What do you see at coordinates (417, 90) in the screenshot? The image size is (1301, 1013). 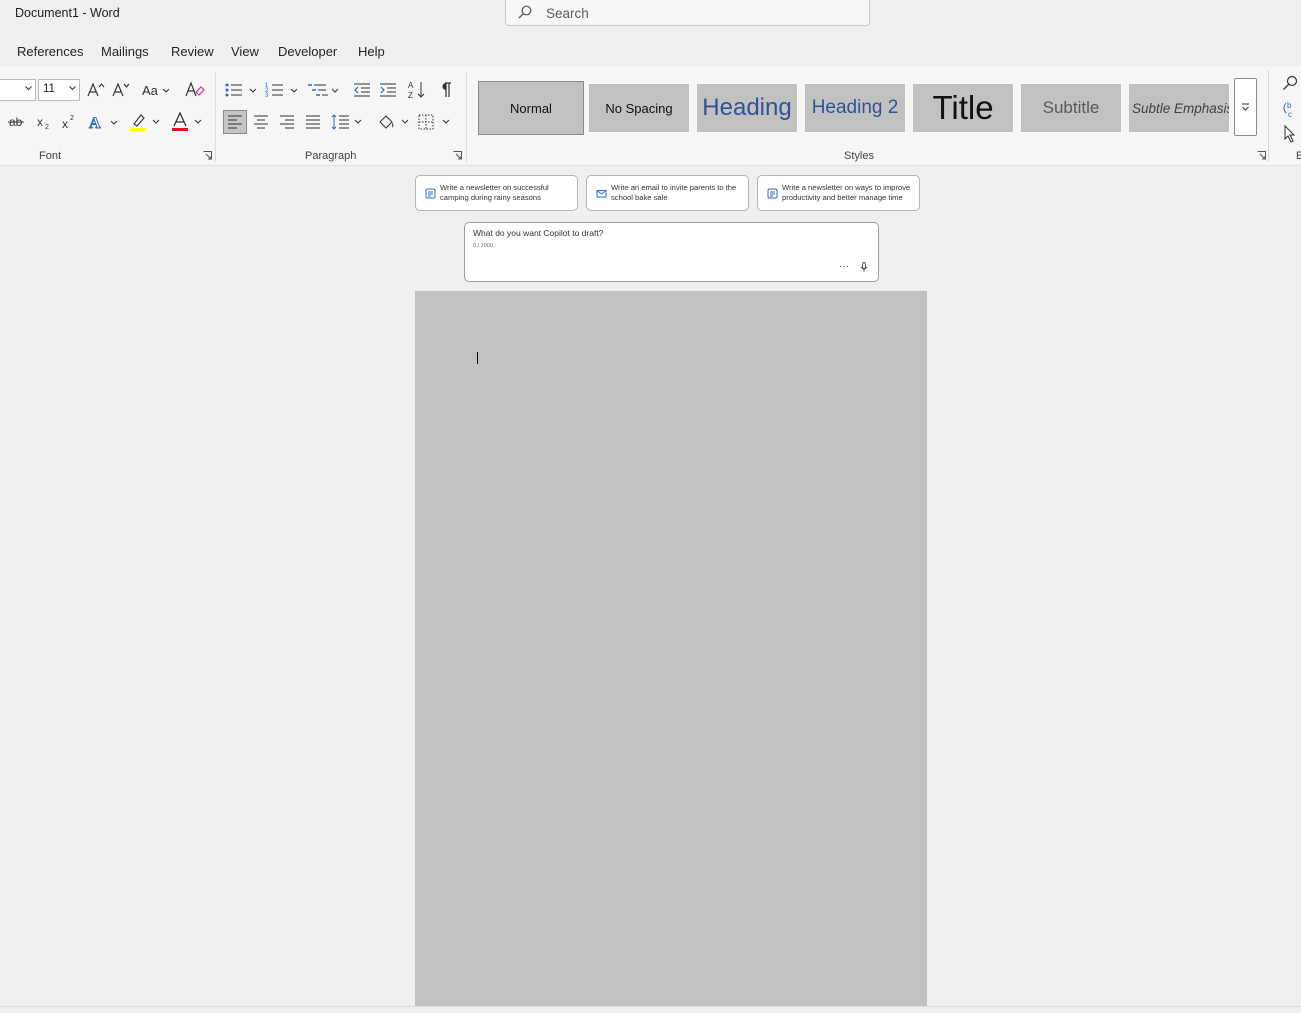 I see `sort-button: AZ` at bounding box center [417, 90].